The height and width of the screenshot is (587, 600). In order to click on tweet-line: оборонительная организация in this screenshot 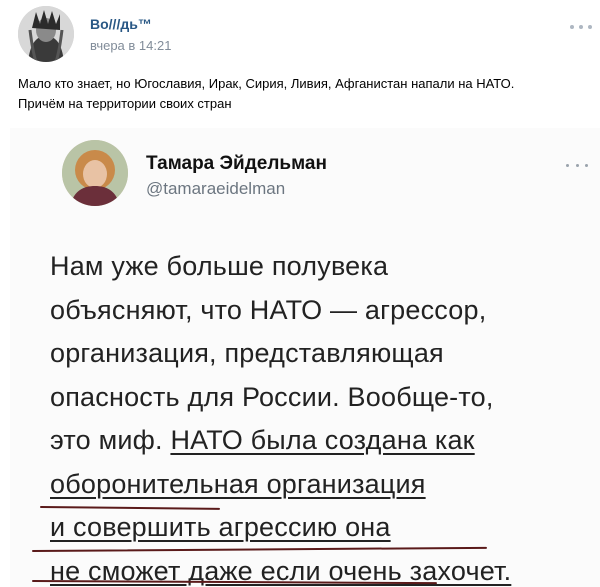, I will do `click(322, 485)`.